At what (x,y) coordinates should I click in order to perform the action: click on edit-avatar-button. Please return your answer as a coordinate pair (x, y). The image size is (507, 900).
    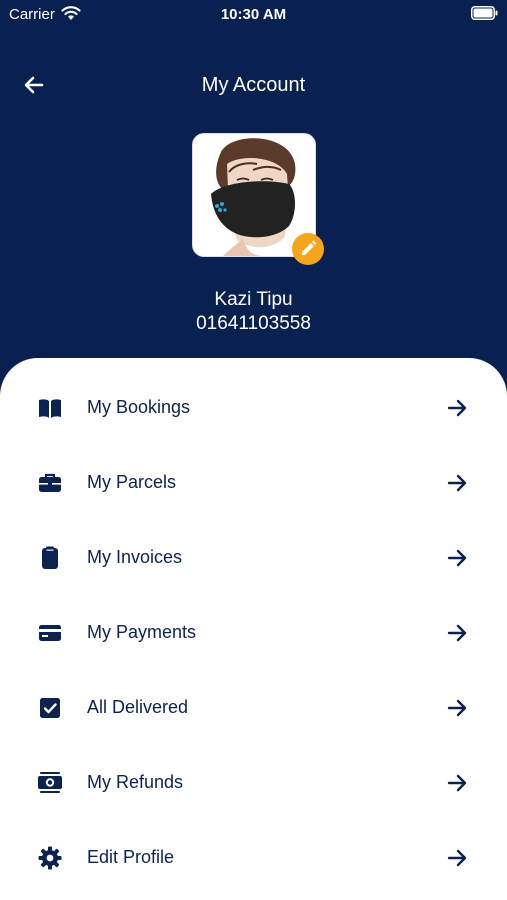
    Looking at the image, I should click on (308, 249).